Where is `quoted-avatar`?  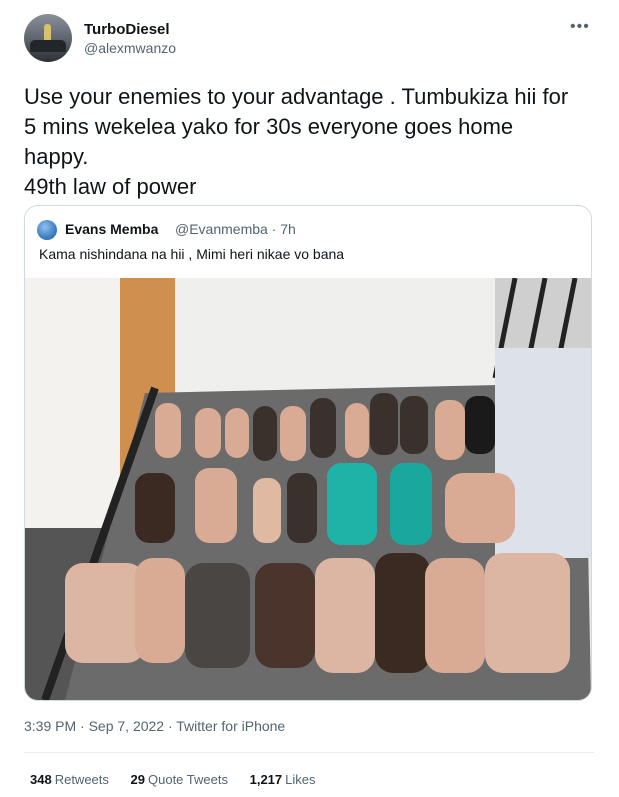
quoted-avatar is located at coordinates (47, 230).